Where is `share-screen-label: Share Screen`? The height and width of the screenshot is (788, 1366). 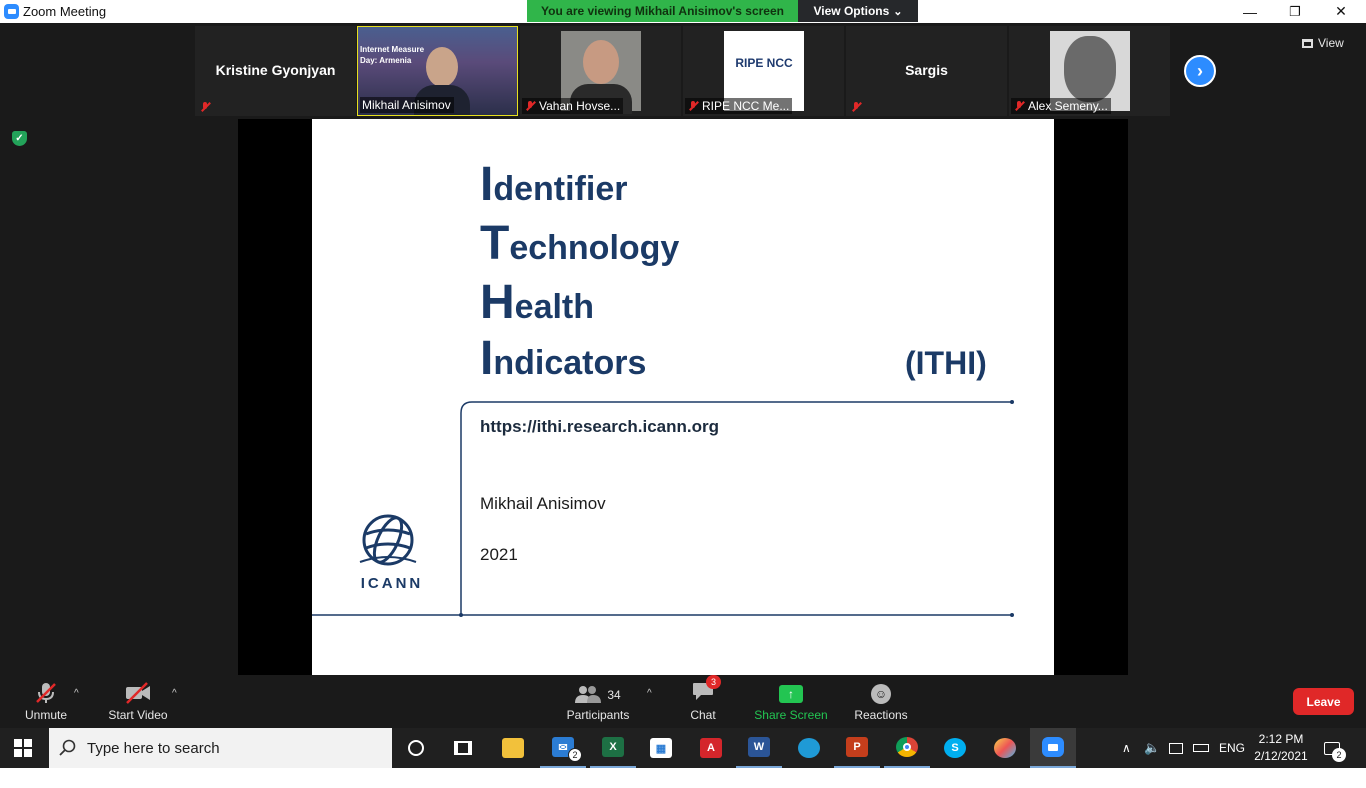
share-screen-label: Share Screen is located at coordinates (791, 715).